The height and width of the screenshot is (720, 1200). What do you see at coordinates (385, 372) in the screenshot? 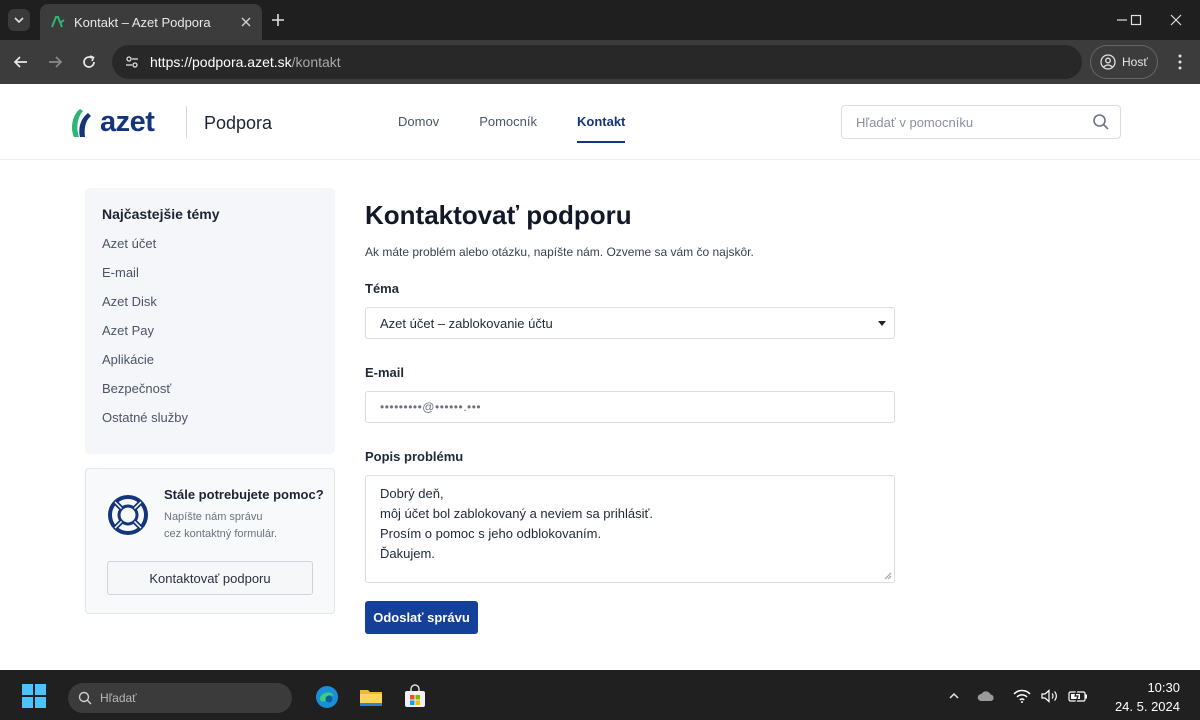
I see `email-label: E-mail` at bounding box center [385, 372].